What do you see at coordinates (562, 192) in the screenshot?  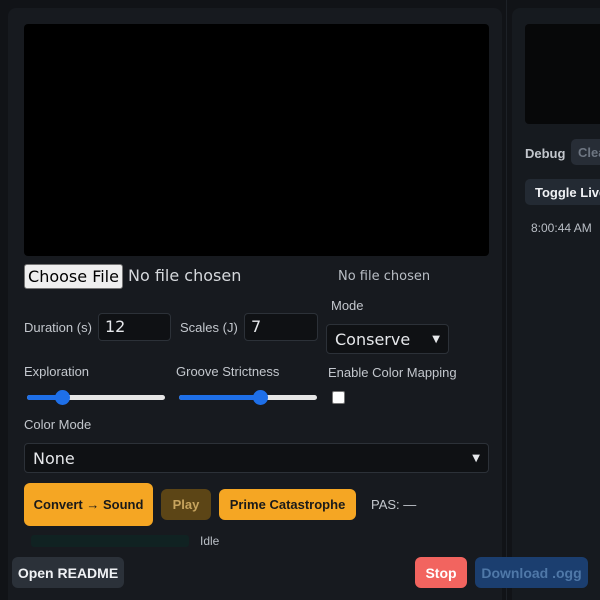 I see `toggle-live-button: Toggle Live` at bounding box center [562, 192].